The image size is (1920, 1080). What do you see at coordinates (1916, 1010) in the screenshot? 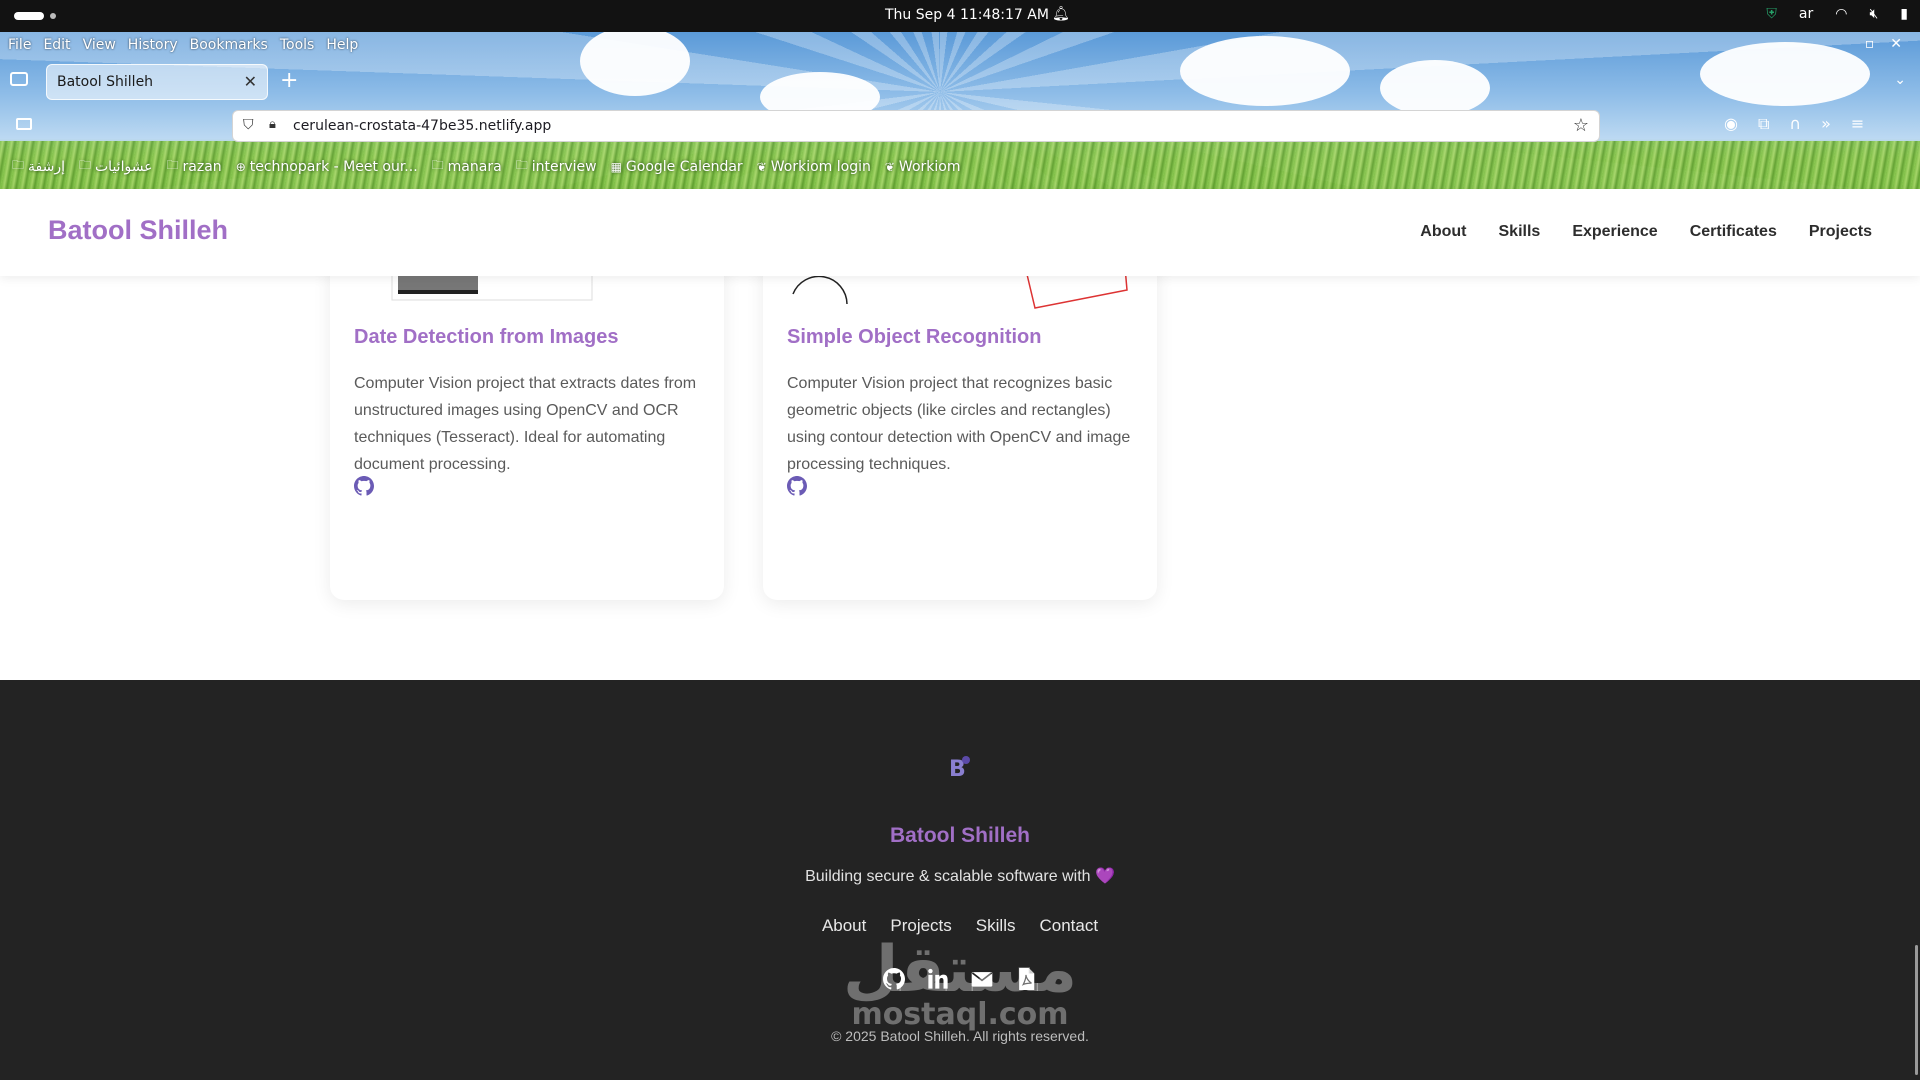
I see `page-scrollbar` at bounding box center [1916, 1010].